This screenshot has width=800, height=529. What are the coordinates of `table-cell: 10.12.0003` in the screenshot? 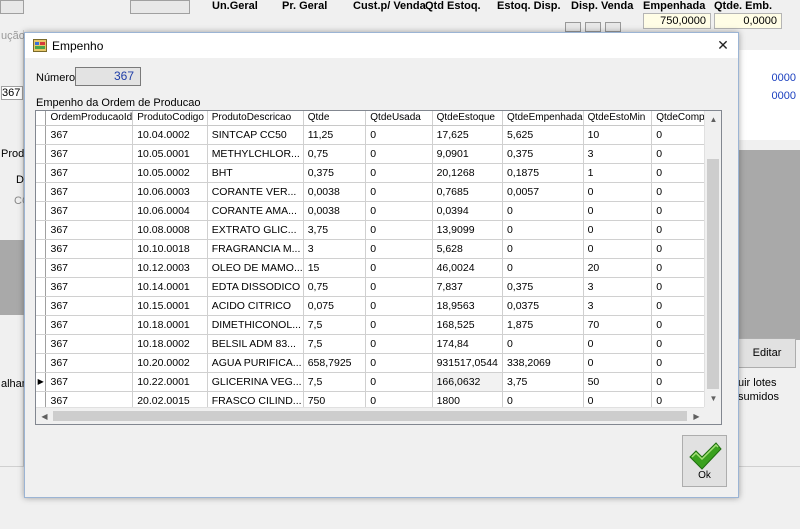 It's located at (170, 268).